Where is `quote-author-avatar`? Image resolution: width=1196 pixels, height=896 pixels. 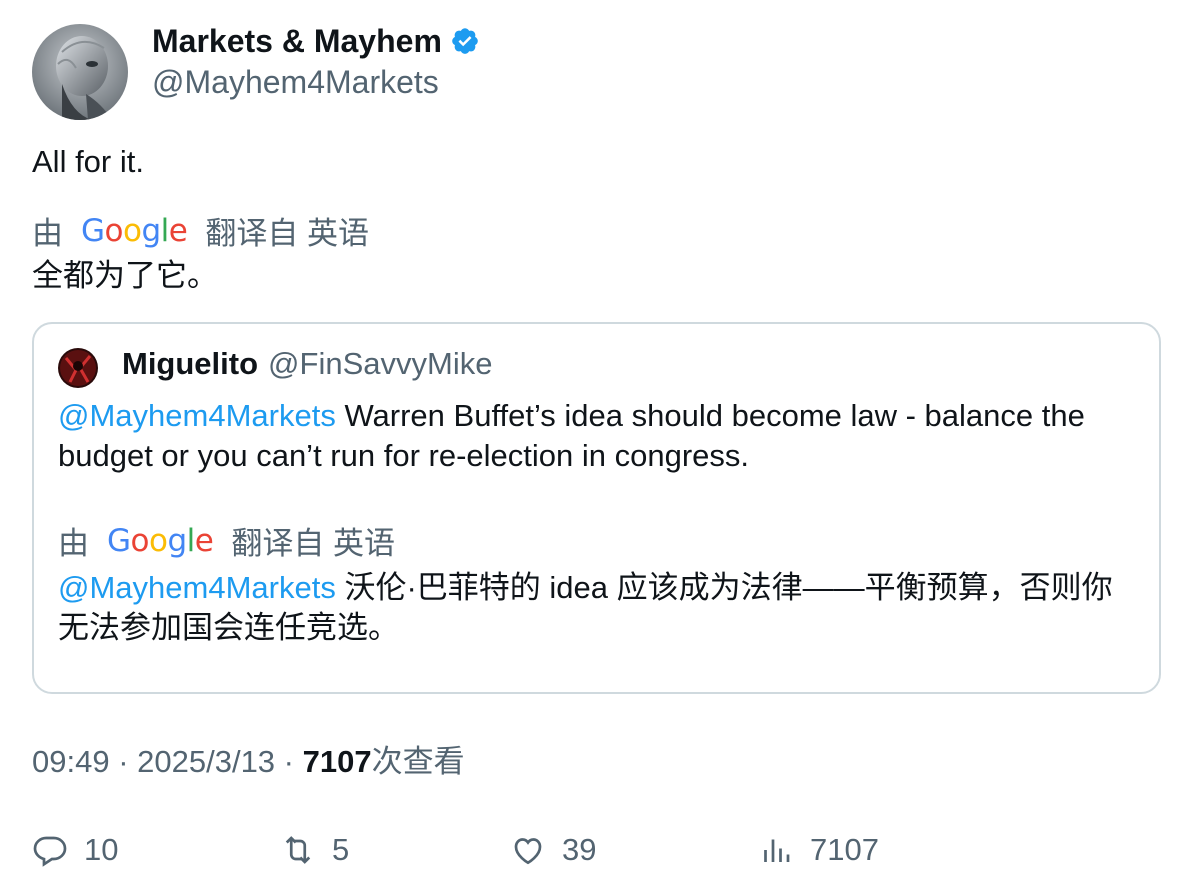 quote-author-avatar is located at coordinates (78, 368).